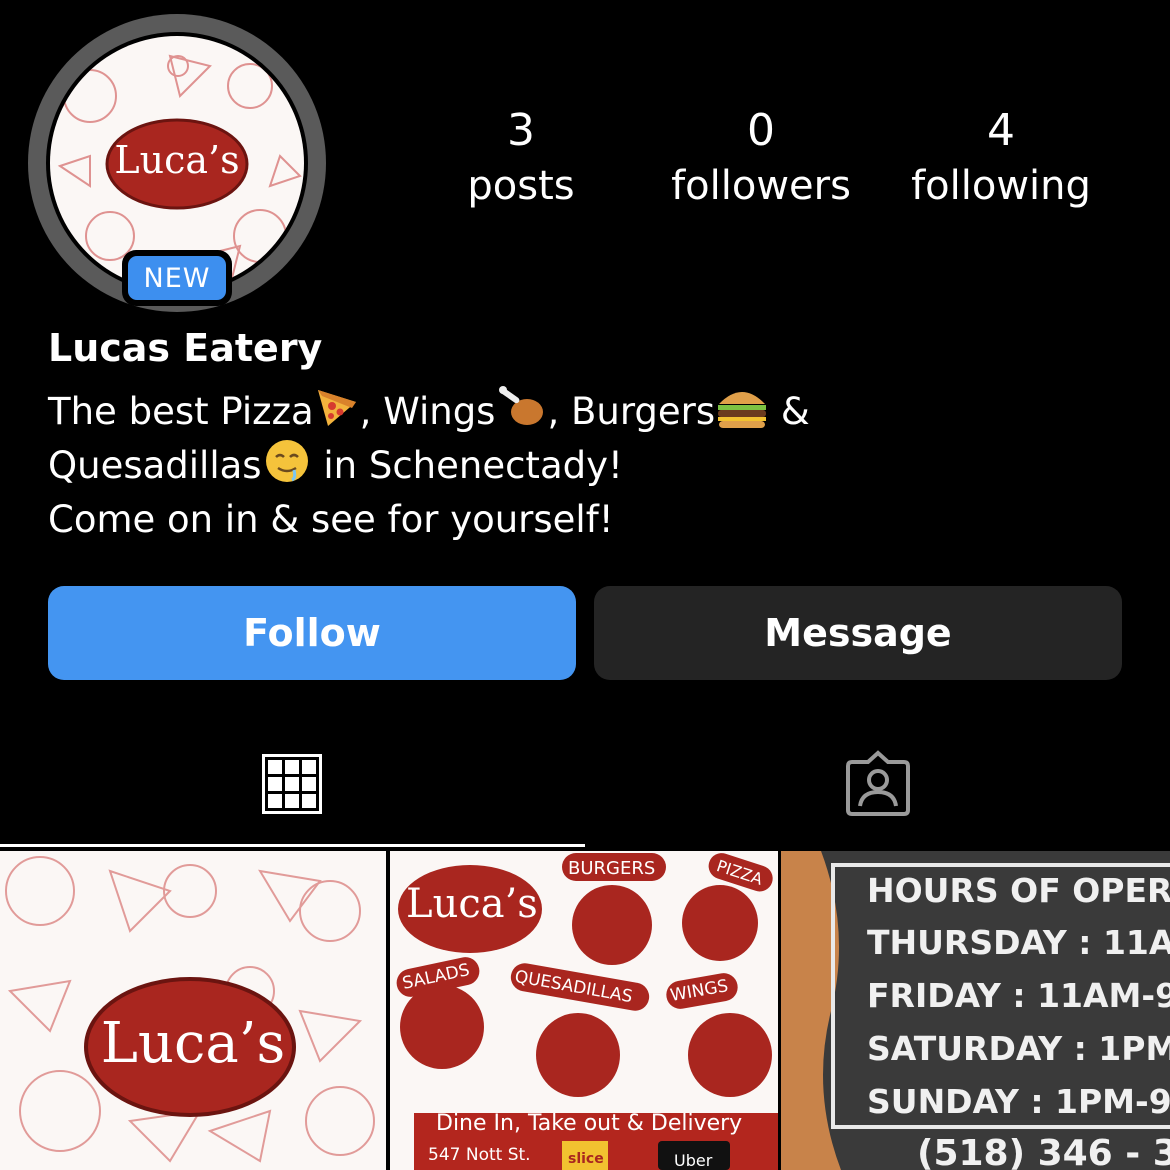 This screenshot has width=1170, height=1170. Describe the element at coordinates (193, 1010) in the screenshot. I see `post-tile-1: Luca’s` at that location.